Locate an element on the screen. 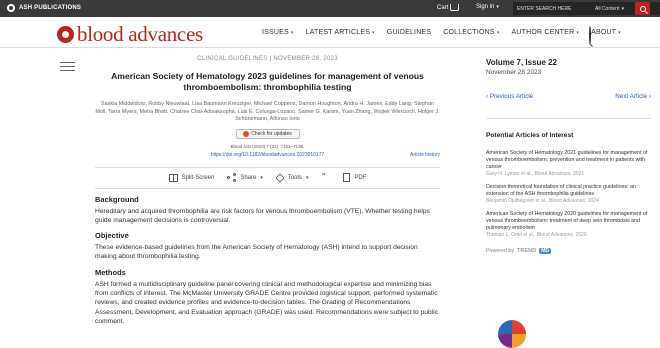 The height and width of the screenshot is (348, 660). pdf-button: PDF is located at coordinates (354, 177).